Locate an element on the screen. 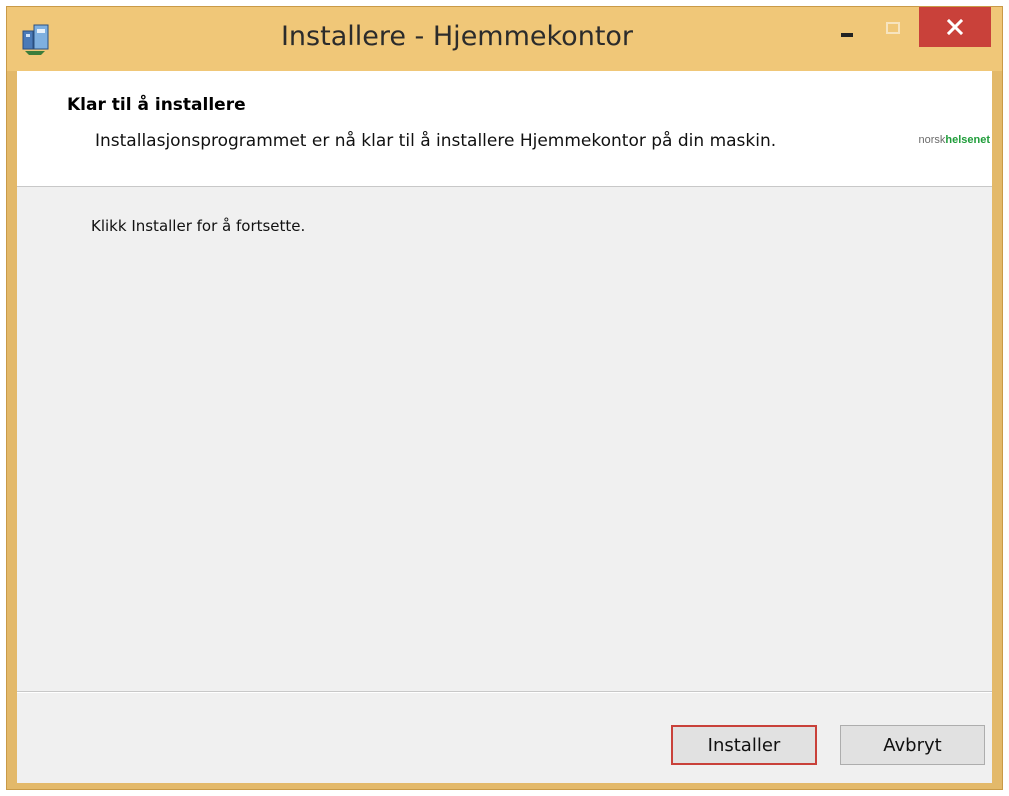 This screenshot has width=1009, height=796. window-title: Installere - Hjemmekontor is located at coordinates (457, 36).